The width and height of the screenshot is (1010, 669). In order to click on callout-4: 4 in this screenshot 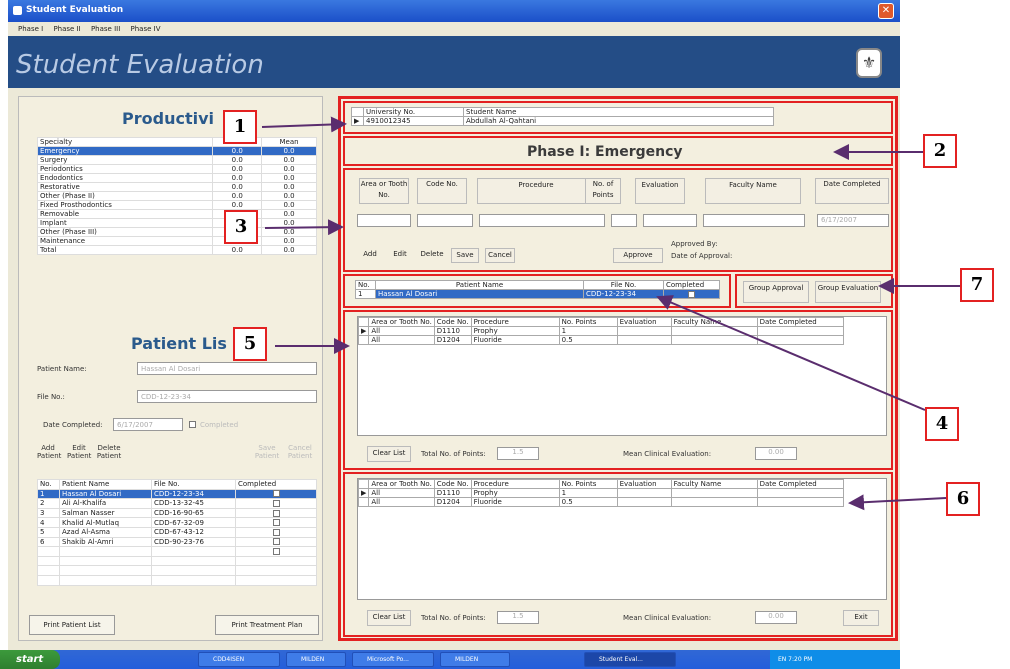, I will do `click(942, 424)`.